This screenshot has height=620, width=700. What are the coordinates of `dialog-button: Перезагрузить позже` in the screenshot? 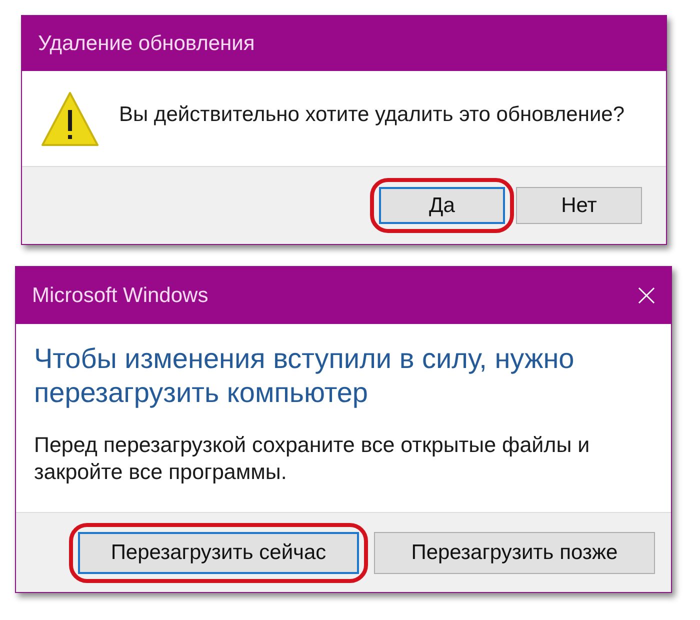 It's located at (514, 553).